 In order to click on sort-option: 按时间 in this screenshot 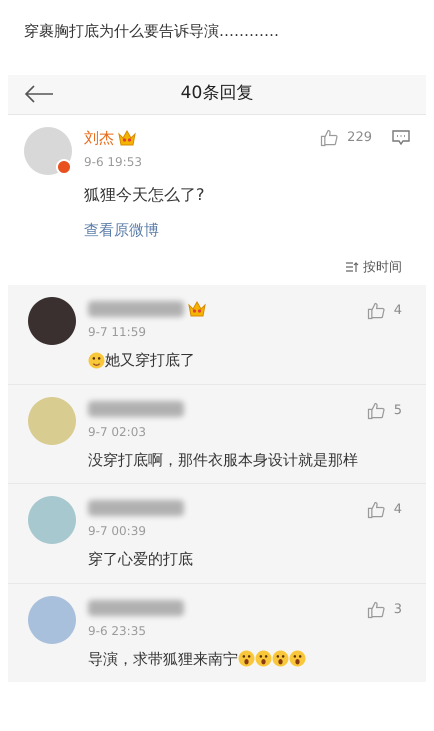, I will do `click(382, 267)`.